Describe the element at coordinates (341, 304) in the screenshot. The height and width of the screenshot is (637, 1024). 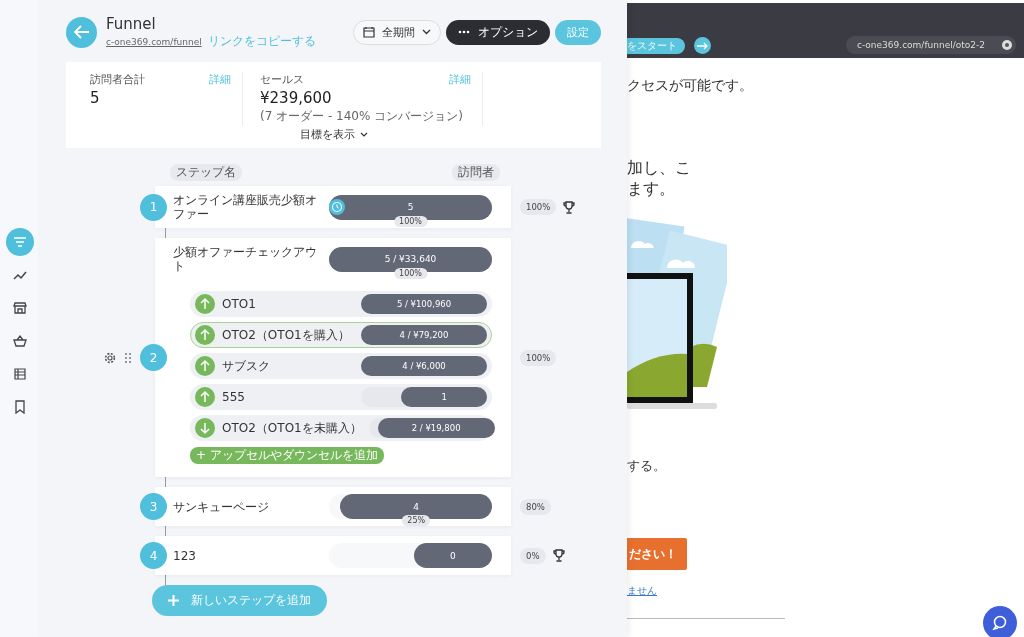
I see `offer-row: OTO1 5 / ¥100,960` at that location.